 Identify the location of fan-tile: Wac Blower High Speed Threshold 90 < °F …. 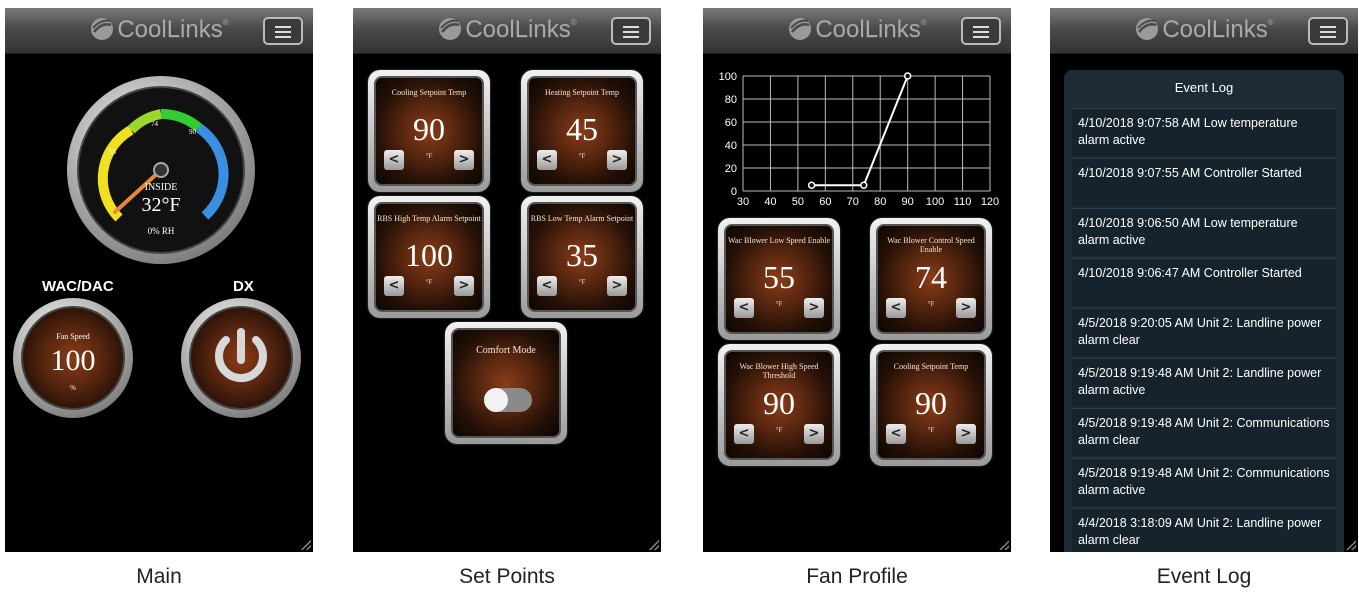
(779, 405).